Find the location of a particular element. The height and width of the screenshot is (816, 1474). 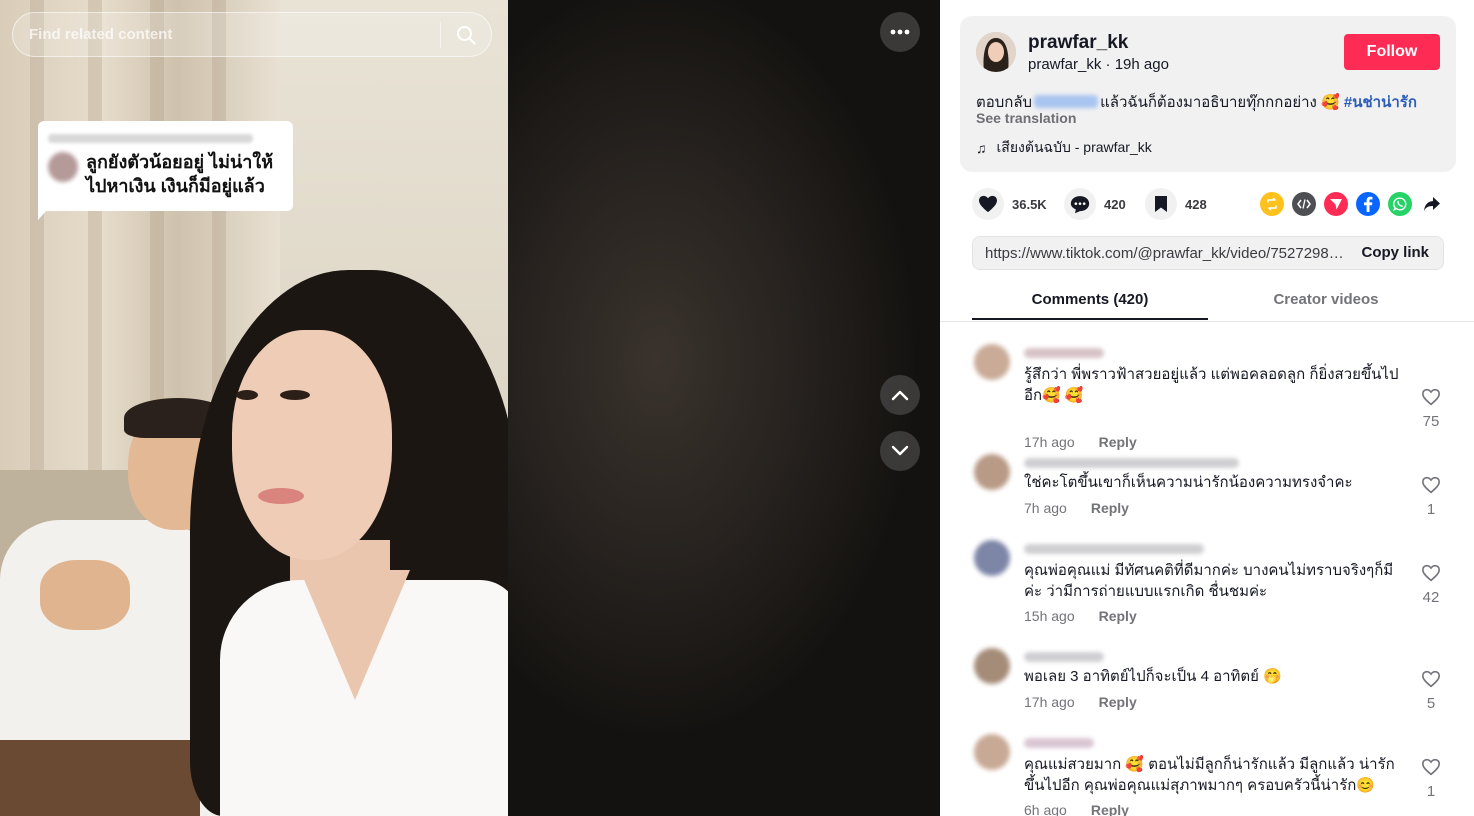

wooden-table is located at coordinates (100, 778).